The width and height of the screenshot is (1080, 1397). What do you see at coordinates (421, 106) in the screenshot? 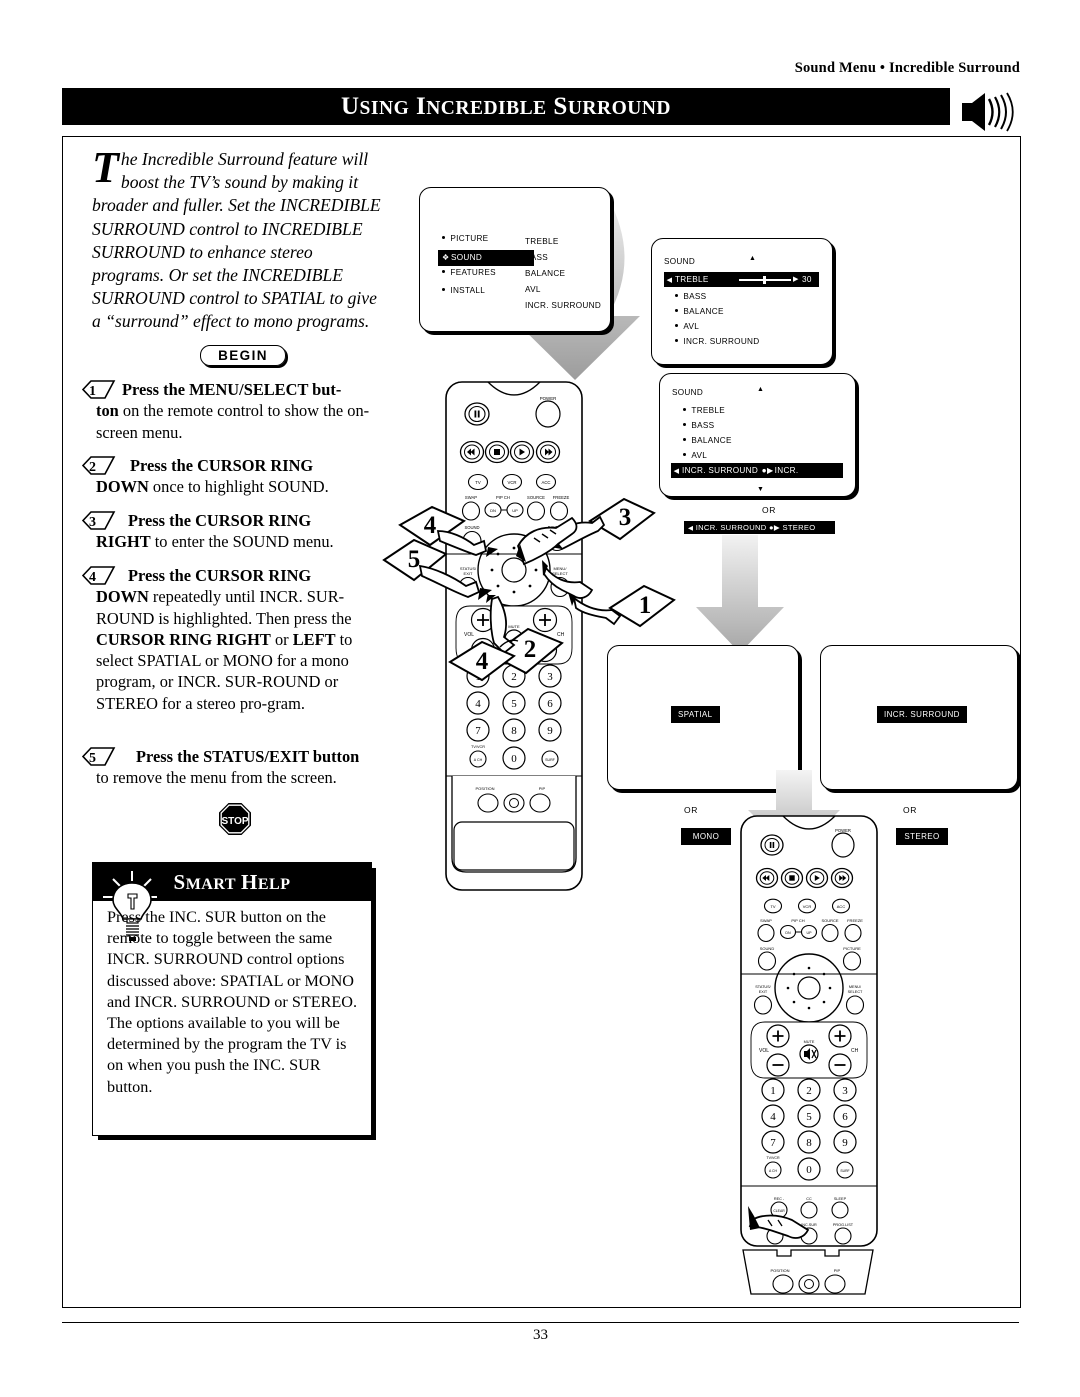
I see `title-w2-cap: I` at bounding box center [421, 106].